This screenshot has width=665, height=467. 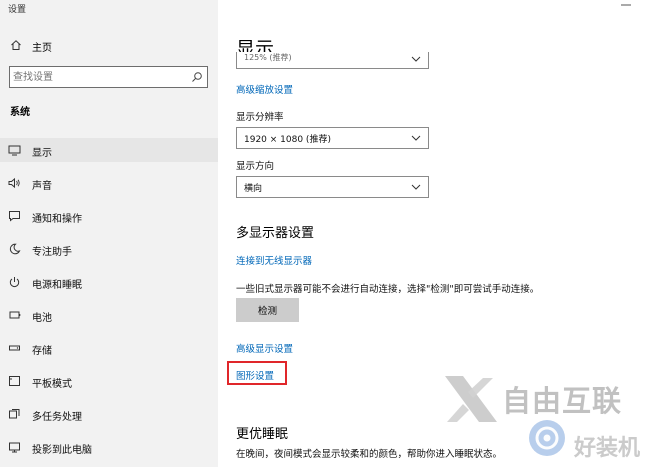 I want to click on sidebar-item-focus-assist: 专注助手, so click(x=109, y=249).